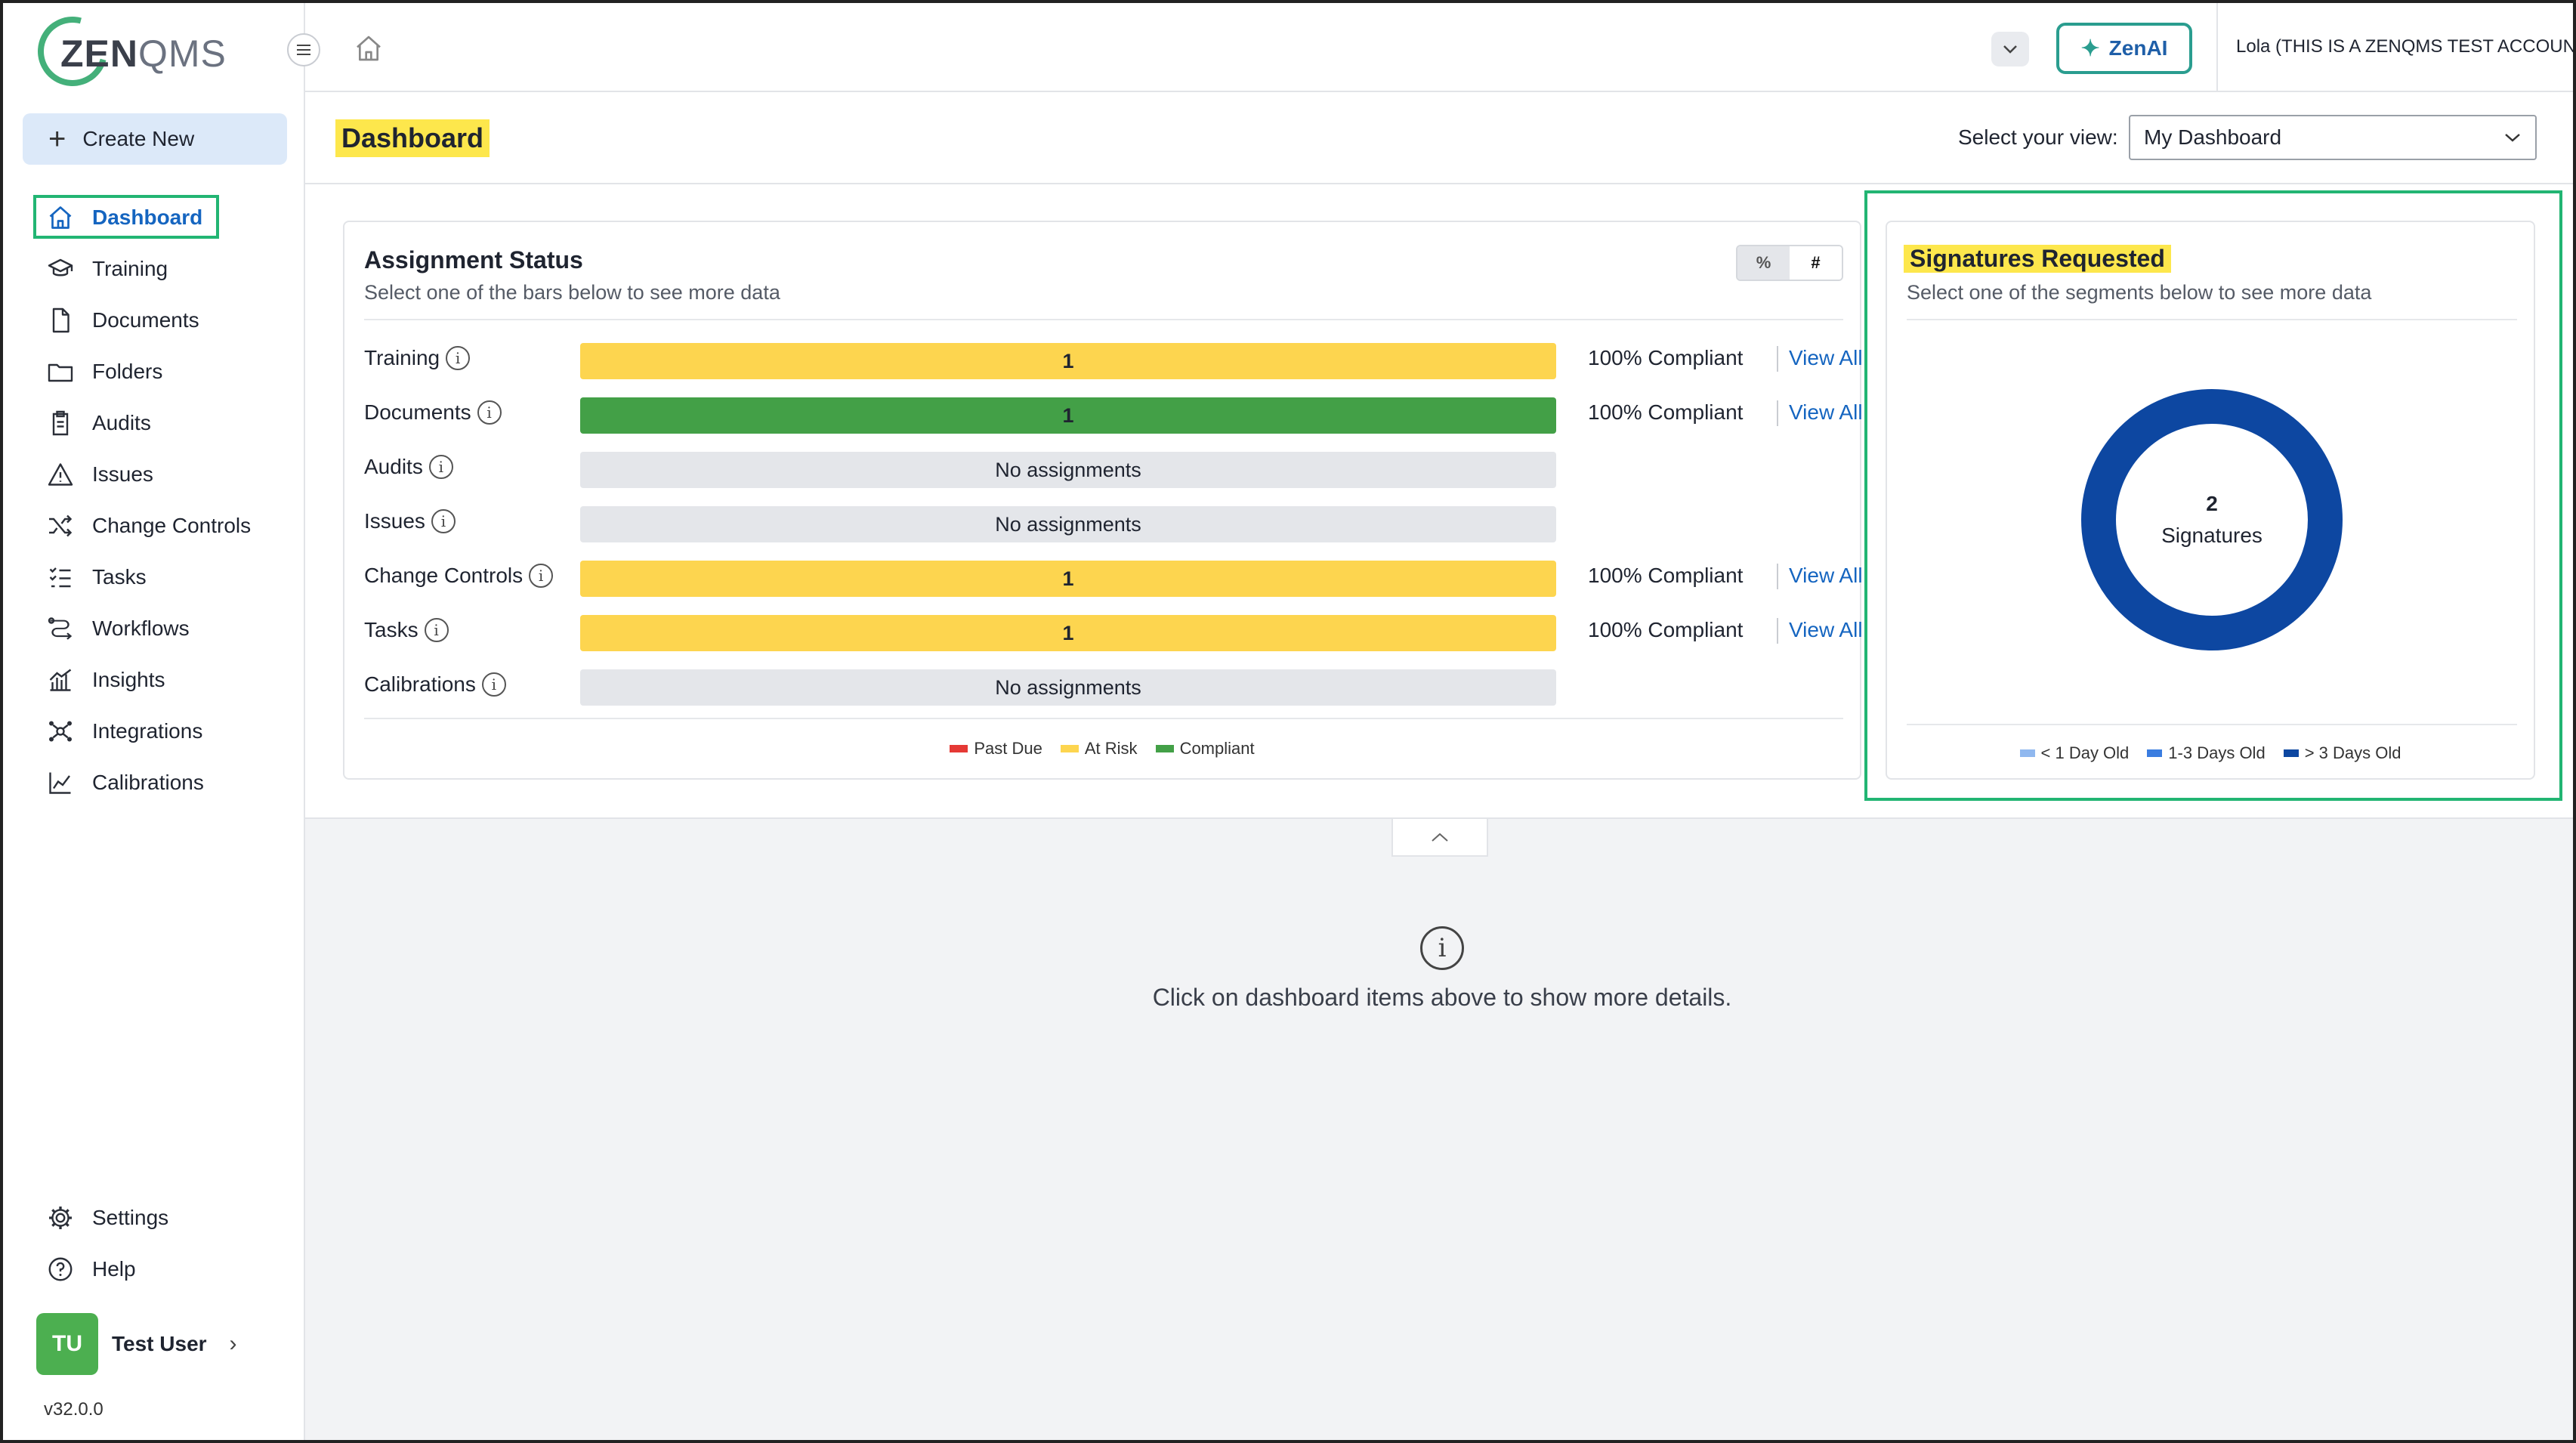 The width and height of the screenshot is (2576, 1443). What do you see at coordinates (2085, 753) in the screenshot?
I see `legend-label: < 1 Day Old` at bounding box center [2085, 753].